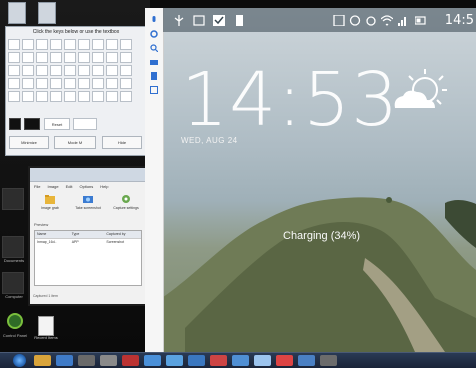 This screenshot has width=476, height=368. What do you see at coordinates (339, 20) in the screenshot?
I see `nfc-icon` at bounding box center [339, 20].